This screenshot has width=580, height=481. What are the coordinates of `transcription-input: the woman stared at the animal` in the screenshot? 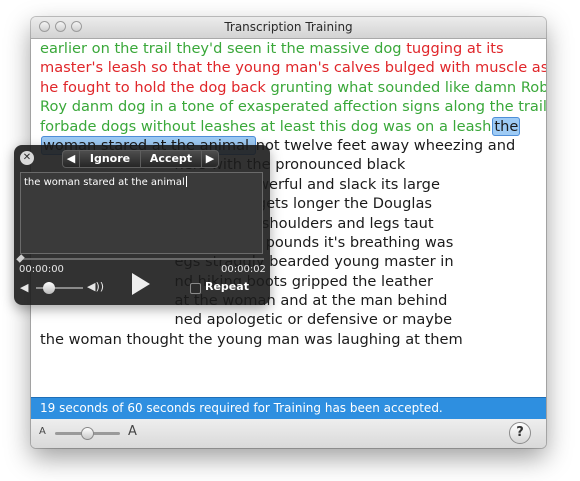 It's located at (141, 213).